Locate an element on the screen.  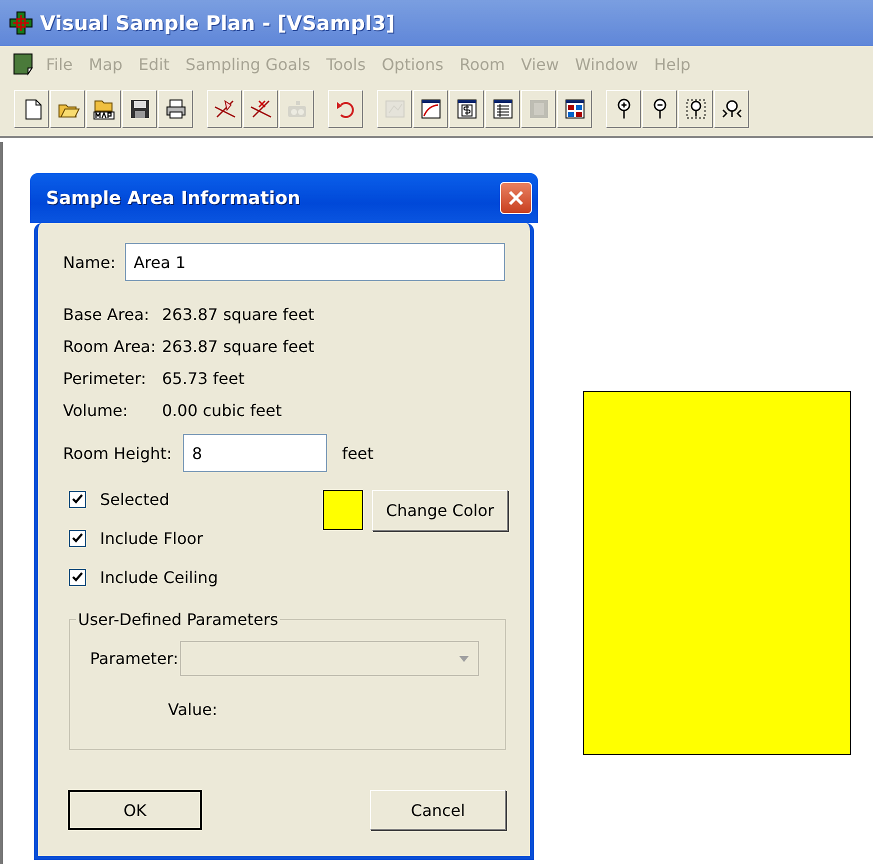
checkbox-label: Include Ceiling is located at coordinates (159, 577).